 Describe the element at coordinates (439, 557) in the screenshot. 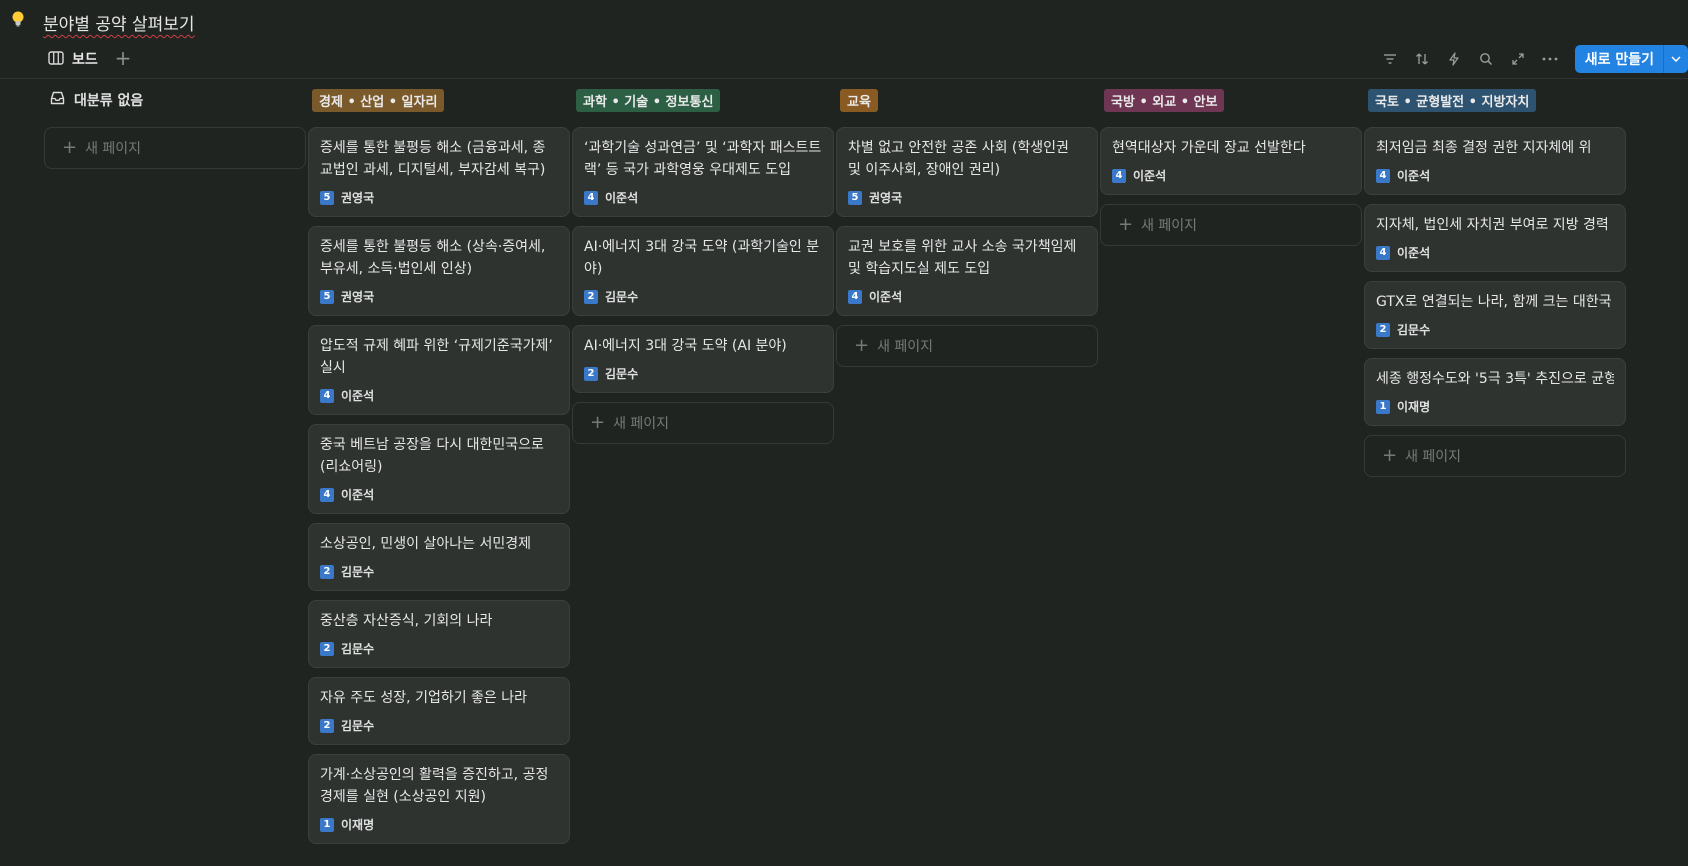

I see `board-card: 소상공인, 민생이 살아나는 서민경제 2 김문수` at that location.